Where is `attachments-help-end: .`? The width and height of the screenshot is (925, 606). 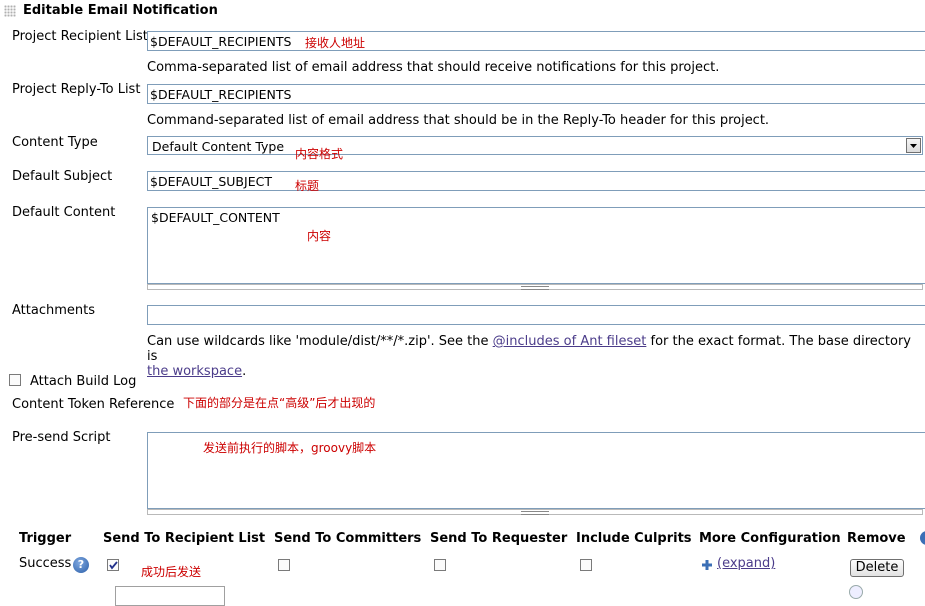
attachments-help-end: . is located at coordinates (244, 371).